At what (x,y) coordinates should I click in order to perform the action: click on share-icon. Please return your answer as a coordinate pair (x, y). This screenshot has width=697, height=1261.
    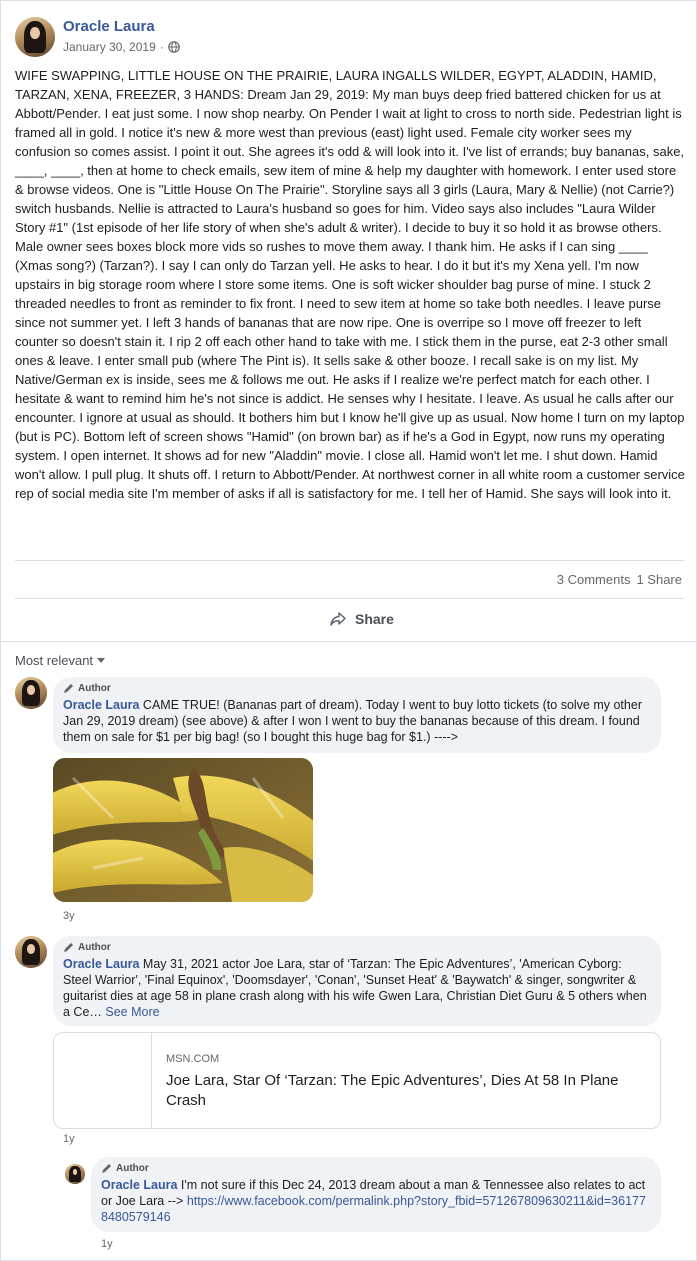
    Looking at the image, I should click on (338, 619).